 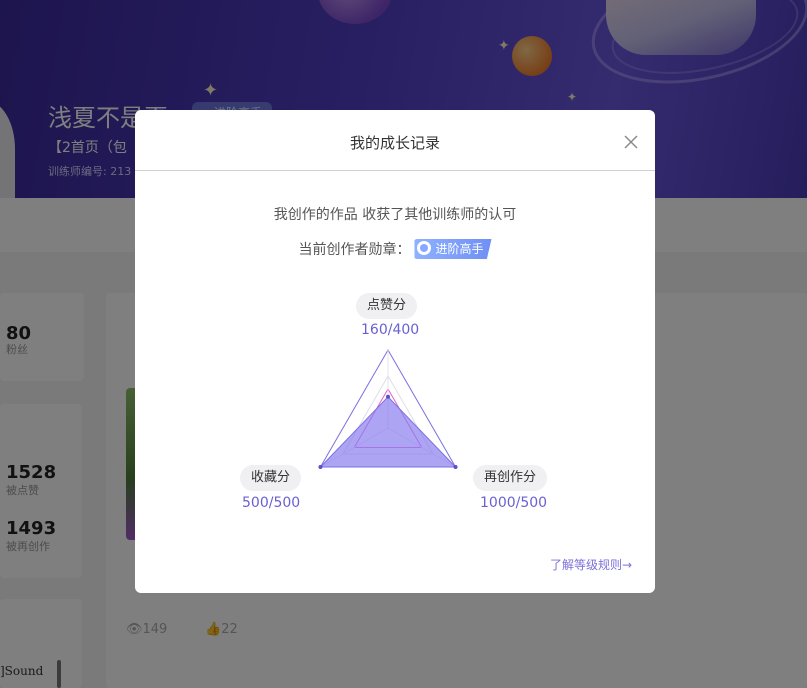 I want to click on close-icon, so click(x=631, y=142).